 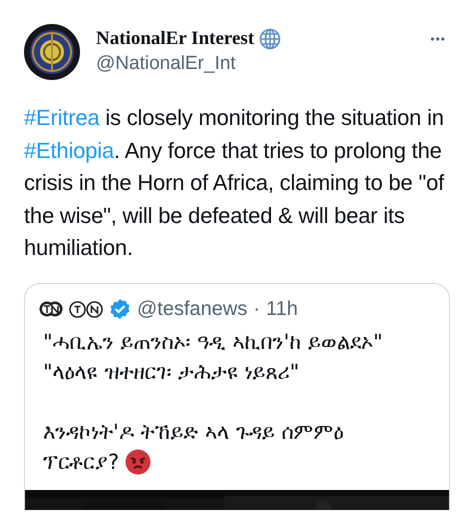 I want to click on quoted-handle: @tesfanews, so click(x=192, y=309).